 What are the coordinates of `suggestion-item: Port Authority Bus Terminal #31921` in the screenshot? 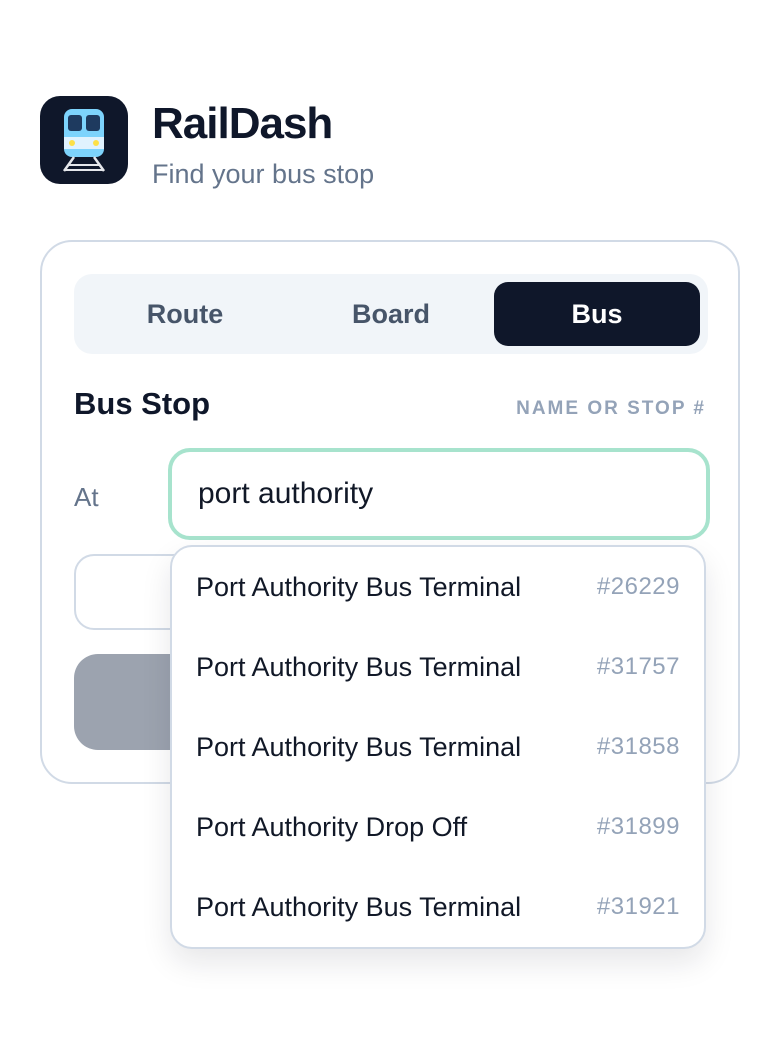 It's located at (438, 907).